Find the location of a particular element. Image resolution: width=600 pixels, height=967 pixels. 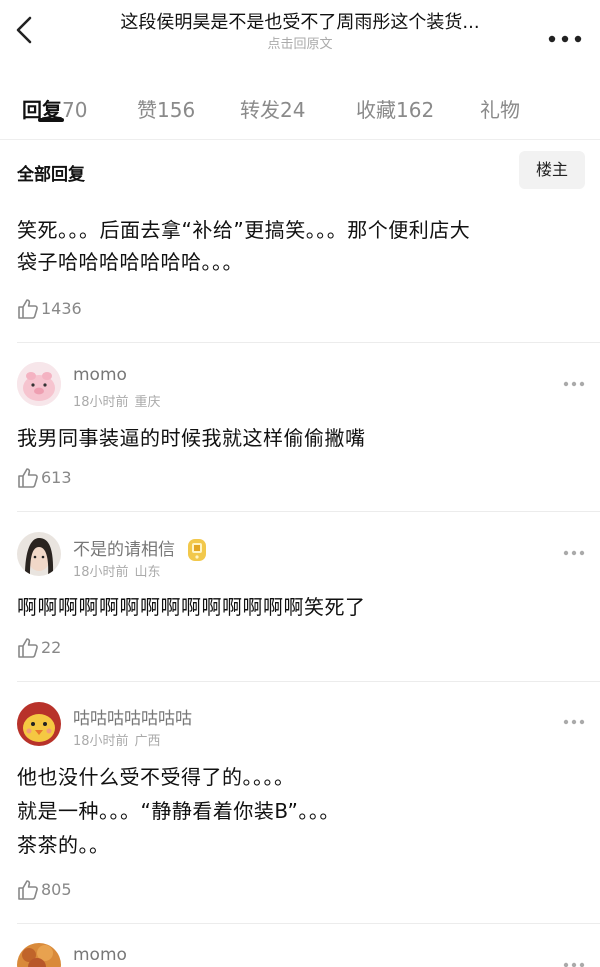

tab-gifts: 礼物 is located at coordinates (500, 108).